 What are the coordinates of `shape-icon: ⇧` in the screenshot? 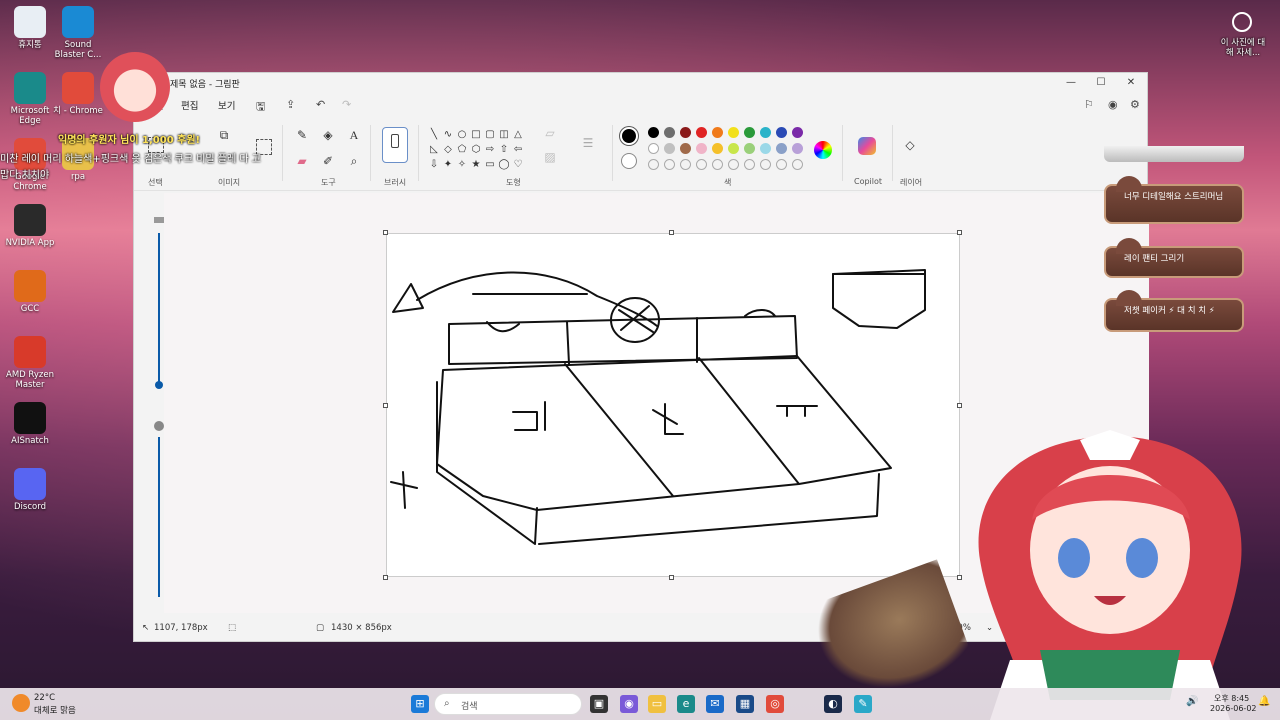 It's located at (504, 150).